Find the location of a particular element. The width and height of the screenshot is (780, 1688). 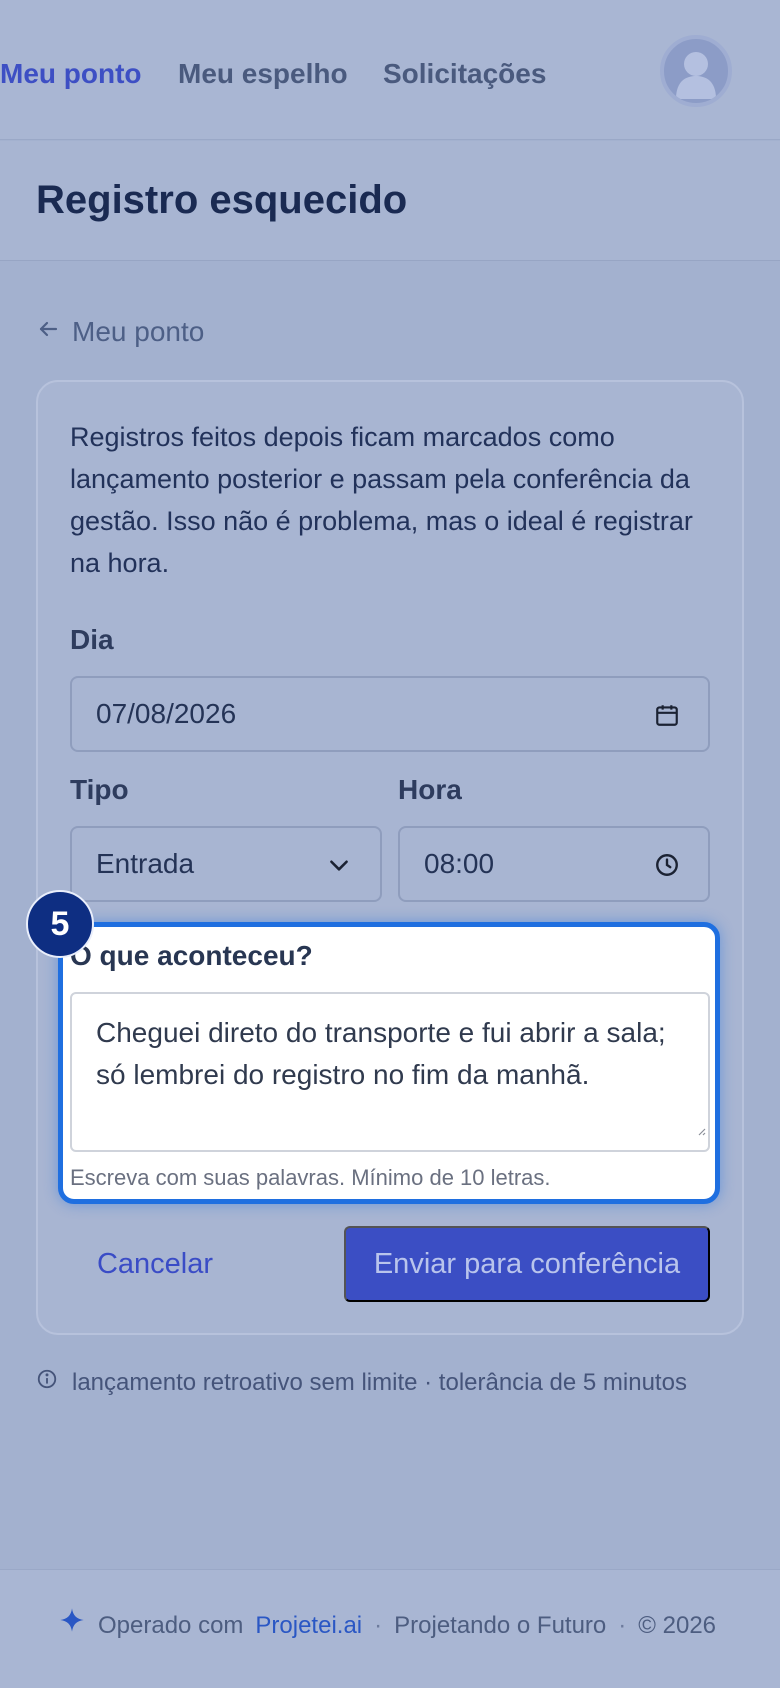

hour-value: 08:00 is located at coordinates (459, 863).